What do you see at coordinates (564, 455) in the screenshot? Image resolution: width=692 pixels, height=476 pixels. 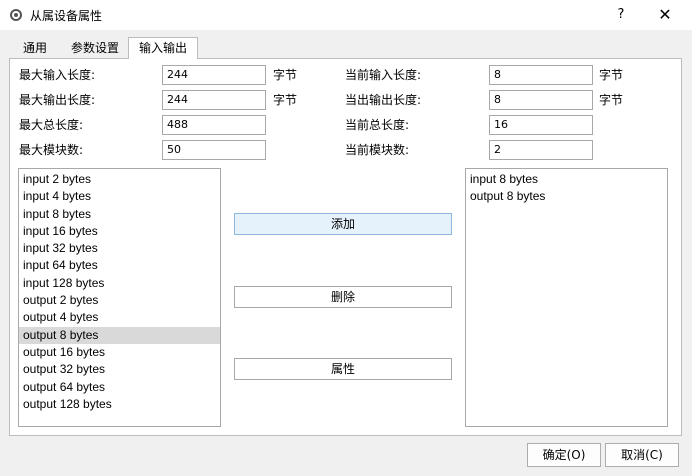 I see `ok-button: 确定(O)` at bounding box center [564, 455].